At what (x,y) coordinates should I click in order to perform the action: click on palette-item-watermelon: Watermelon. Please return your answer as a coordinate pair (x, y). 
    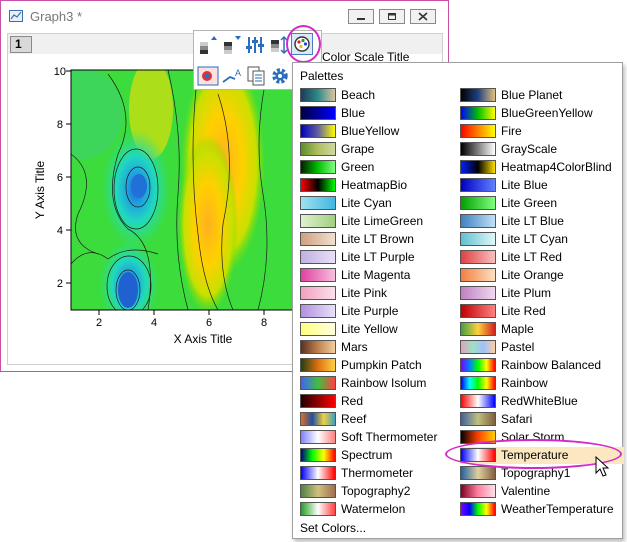
    Looking at the image, I should click on (382, 509).